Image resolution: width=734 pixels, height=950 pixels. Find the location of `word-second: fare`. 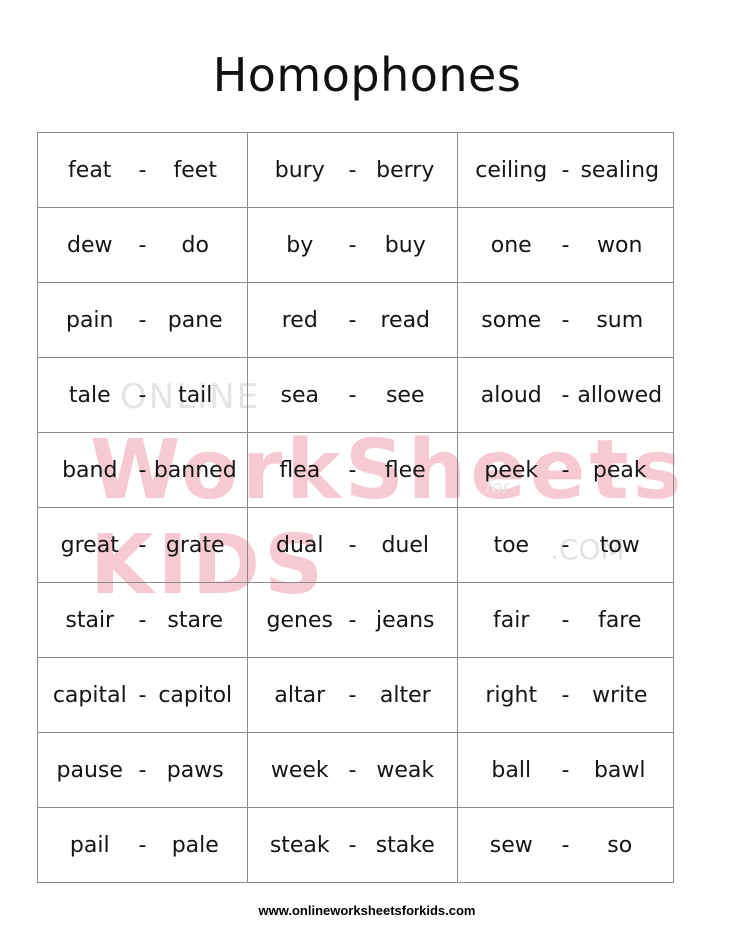

word-second: fare is located at coordinates (620, 620).